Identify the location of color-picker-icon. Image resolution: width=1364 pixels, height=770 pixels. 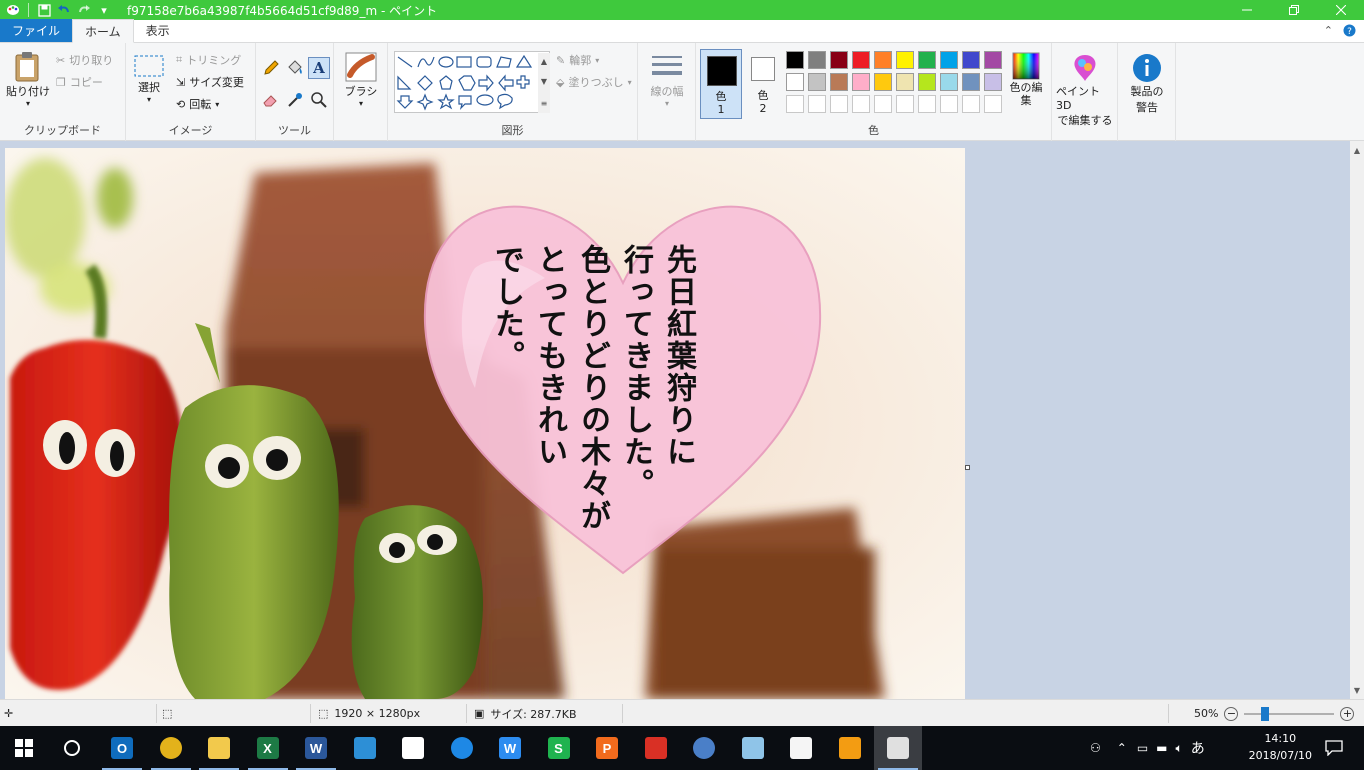
(295, 100).